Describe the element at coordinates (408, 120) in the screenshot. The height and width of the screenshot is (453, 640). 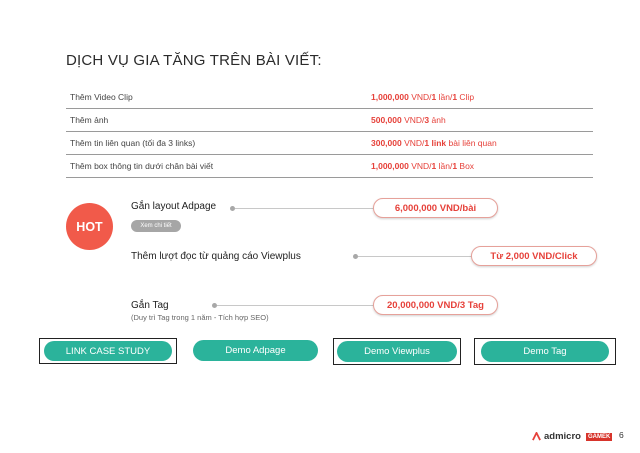
I see `service-price: 500,000 VND/3 ảnh` at that location.